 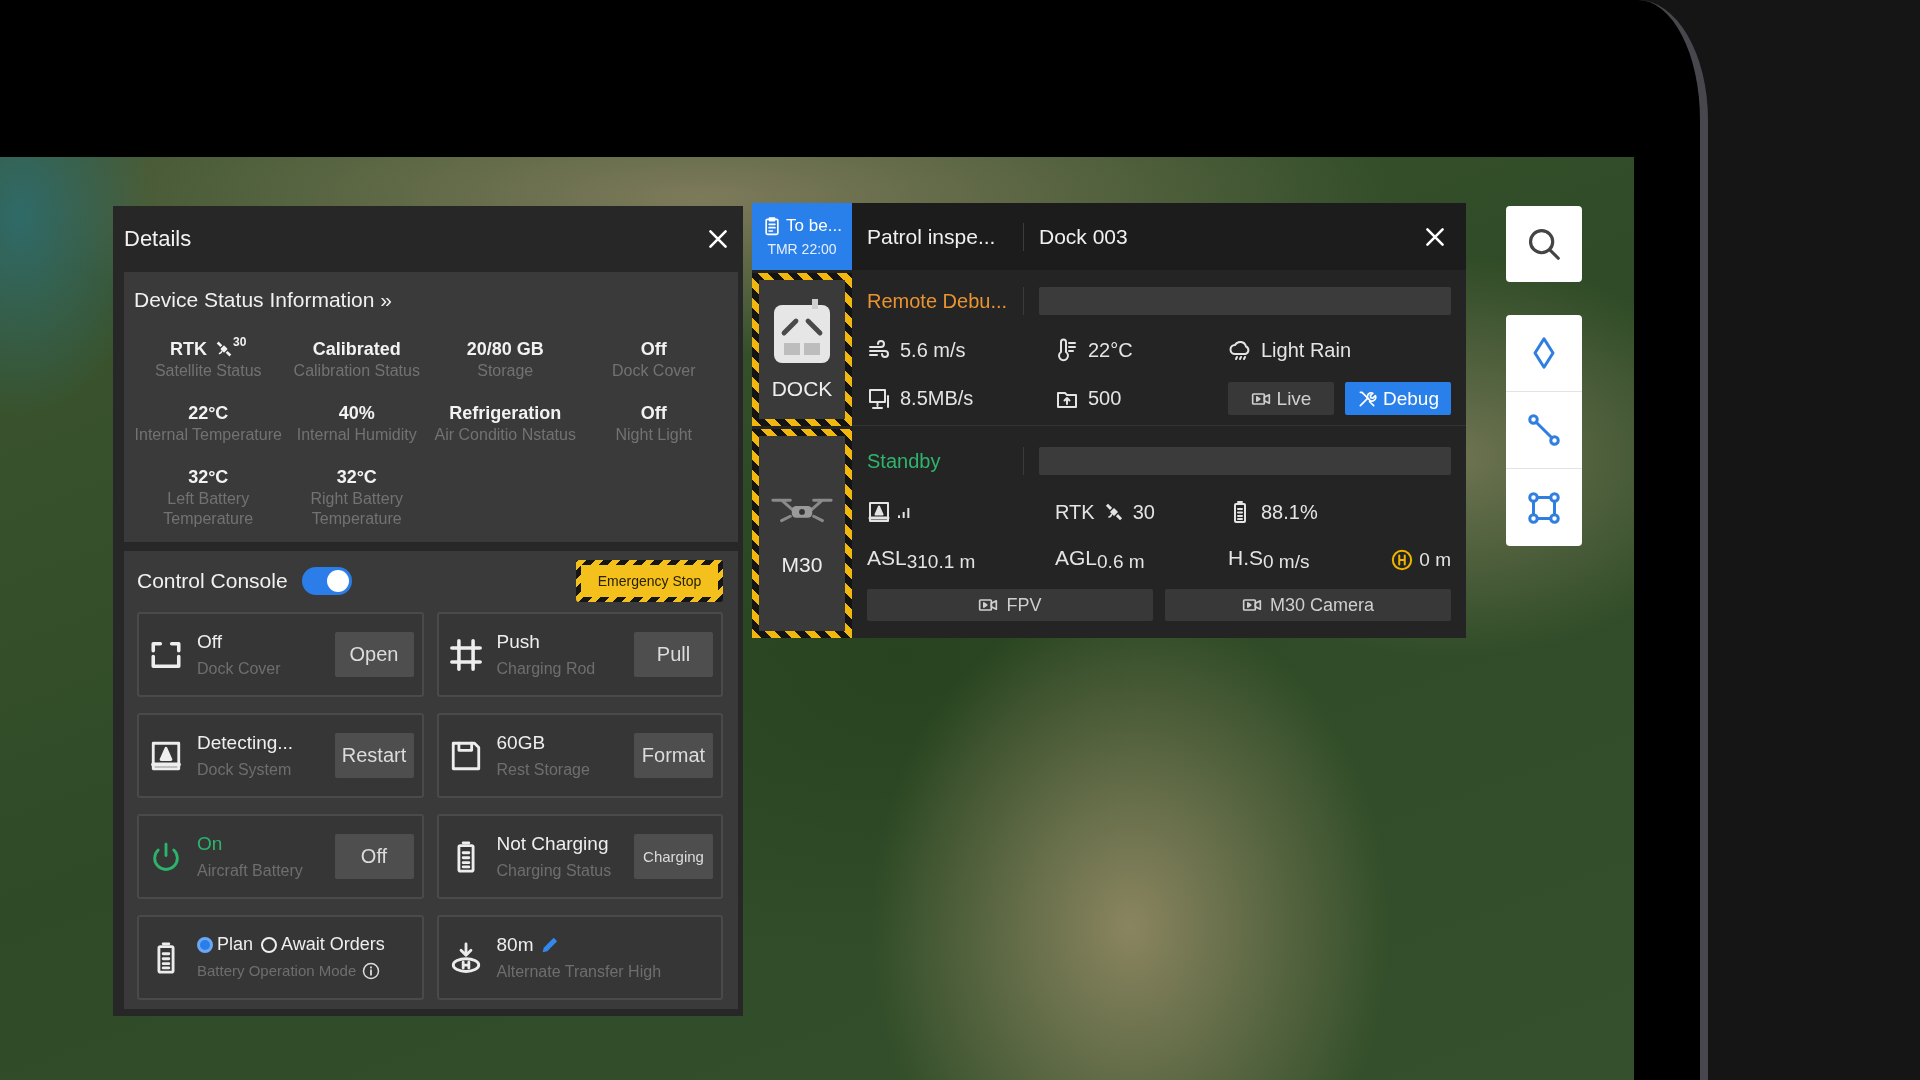 I want to click on readout-value: 310.1 m, so click(x=941, y=562).